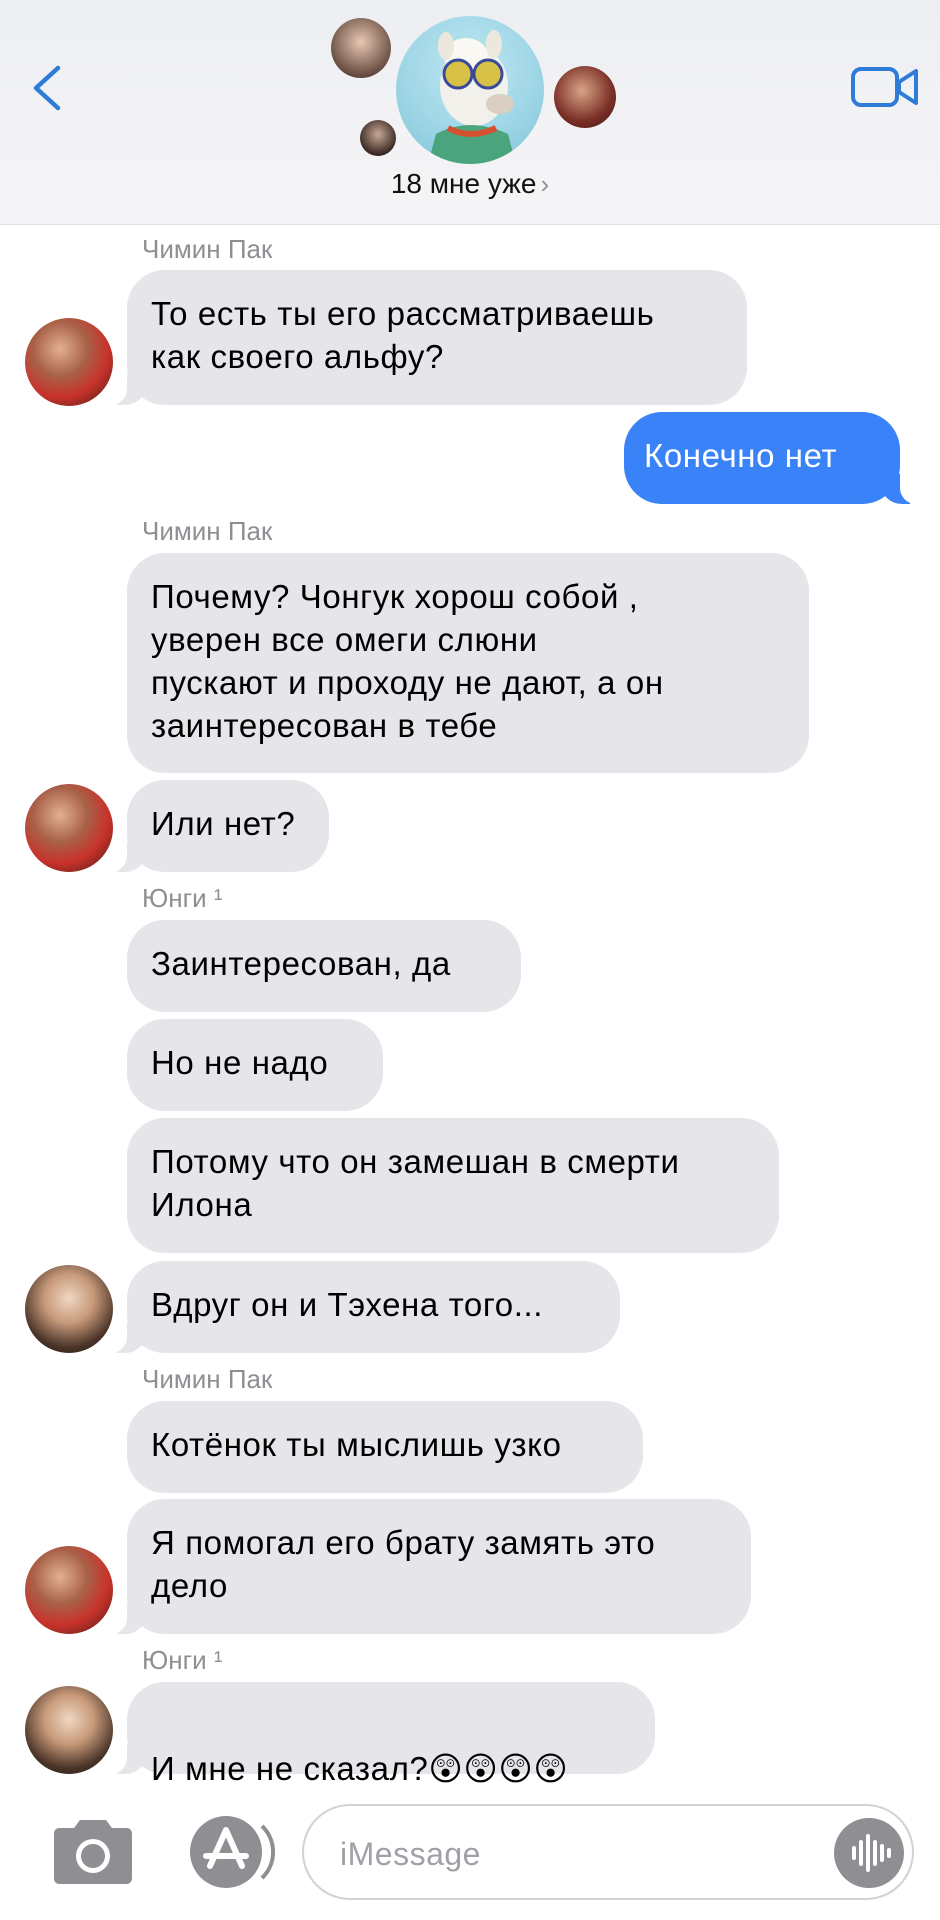 This screenshot has height=1920, width=940. I want to click on message-bubble: Котёнок ты мыслишь узко, so click(385, 1447).